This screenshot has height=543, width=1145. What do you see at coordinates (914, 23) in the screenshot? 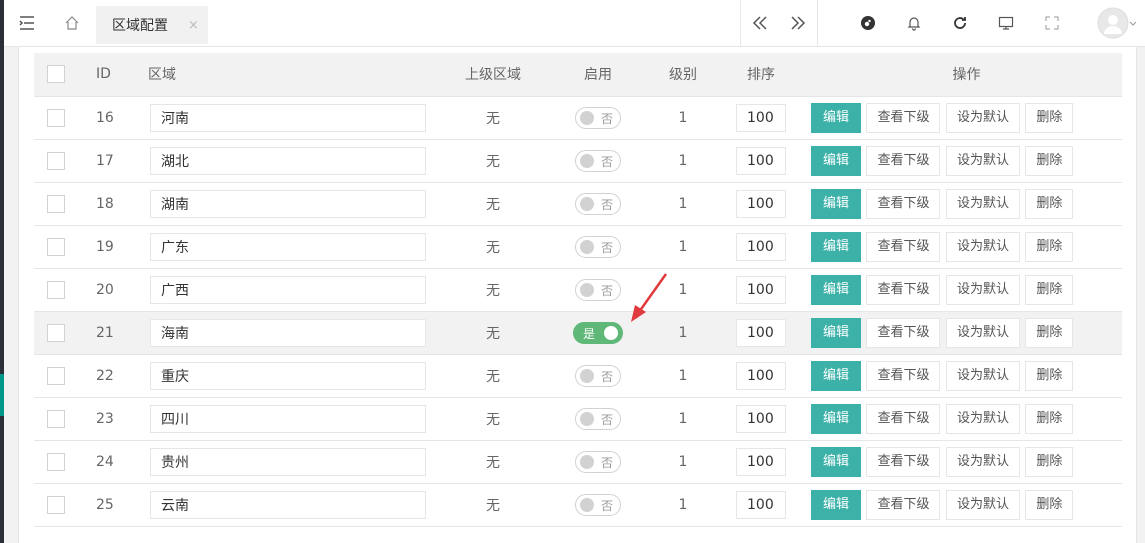
I see `bell-icon` at bounding box center [914, 23].